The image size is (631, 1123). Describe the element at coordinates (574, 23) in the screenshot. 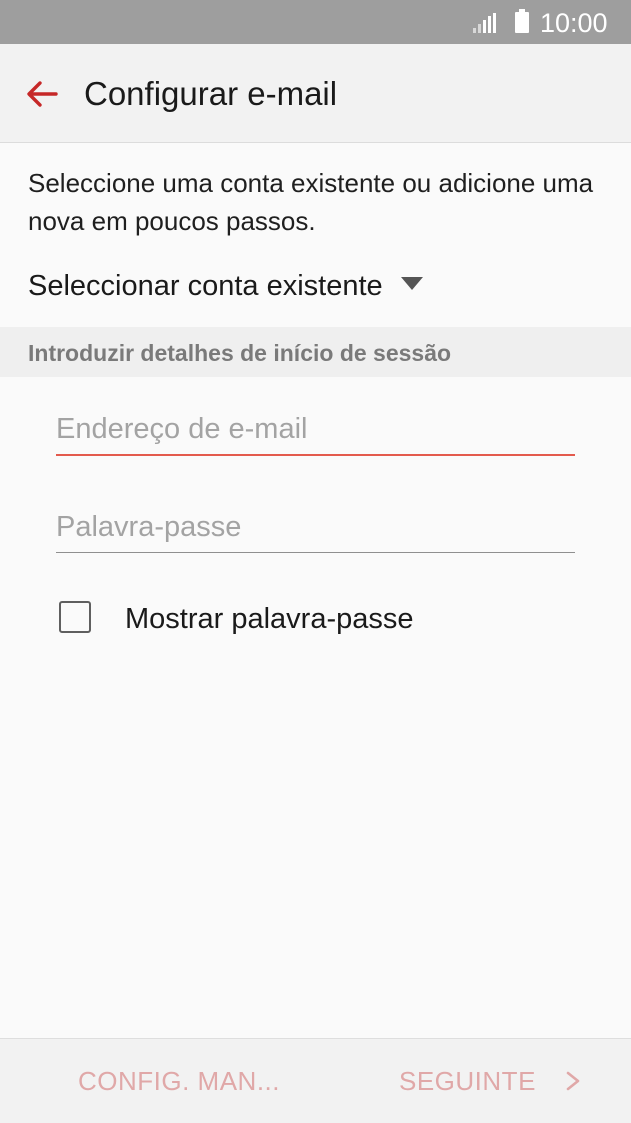

I see `status-time: 10:00` at that location.